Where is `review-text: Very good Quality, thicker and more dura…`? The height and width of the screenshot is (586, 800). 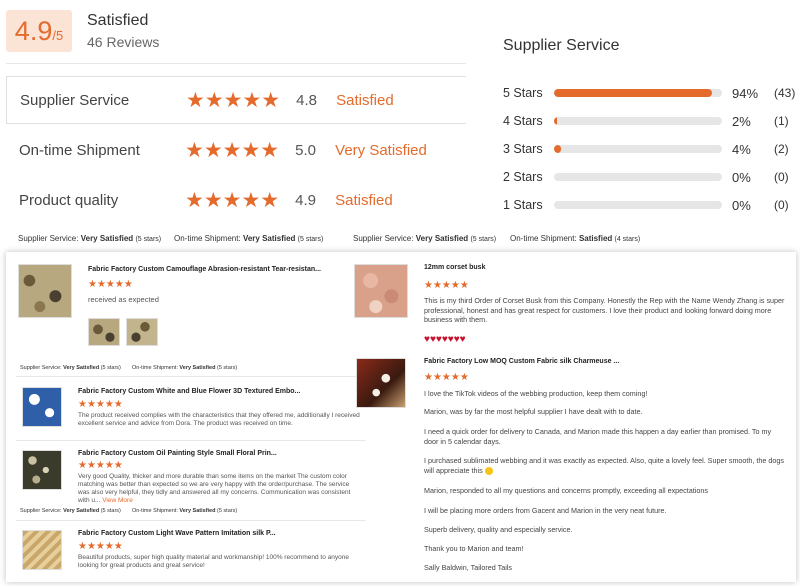
review-text: Very good Quality, thicker and more dura… is located at coordinates (219, 489).